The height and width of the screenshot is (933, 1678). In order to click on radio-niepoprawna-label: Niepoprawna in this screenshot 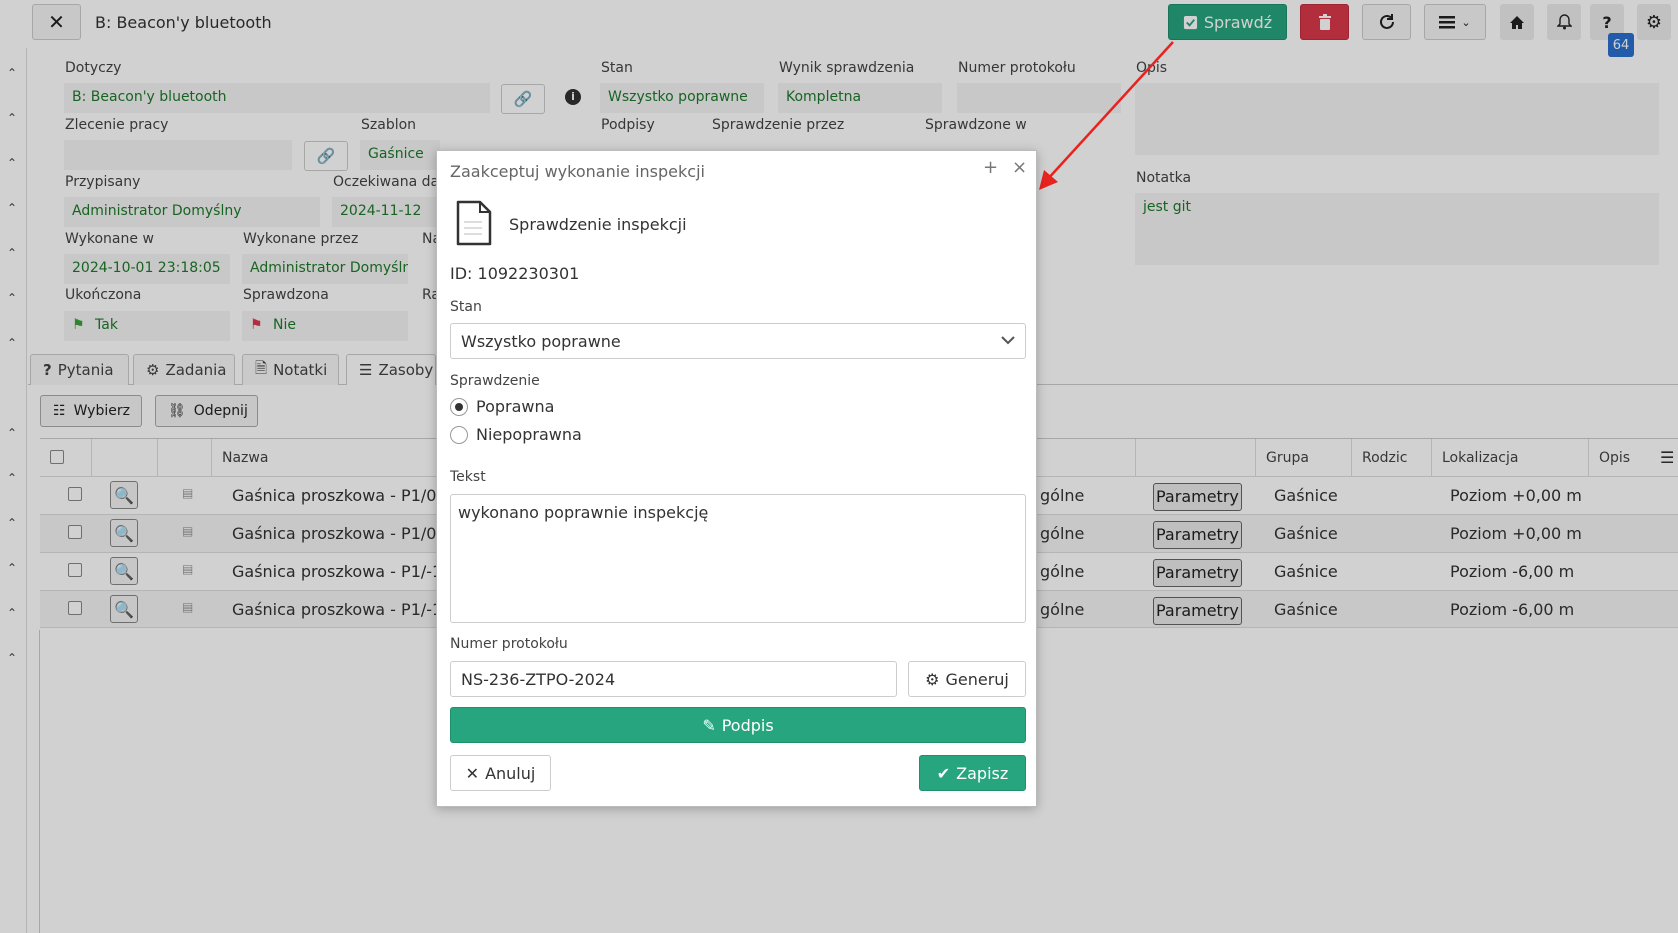, I will do `click(529, 434)`.